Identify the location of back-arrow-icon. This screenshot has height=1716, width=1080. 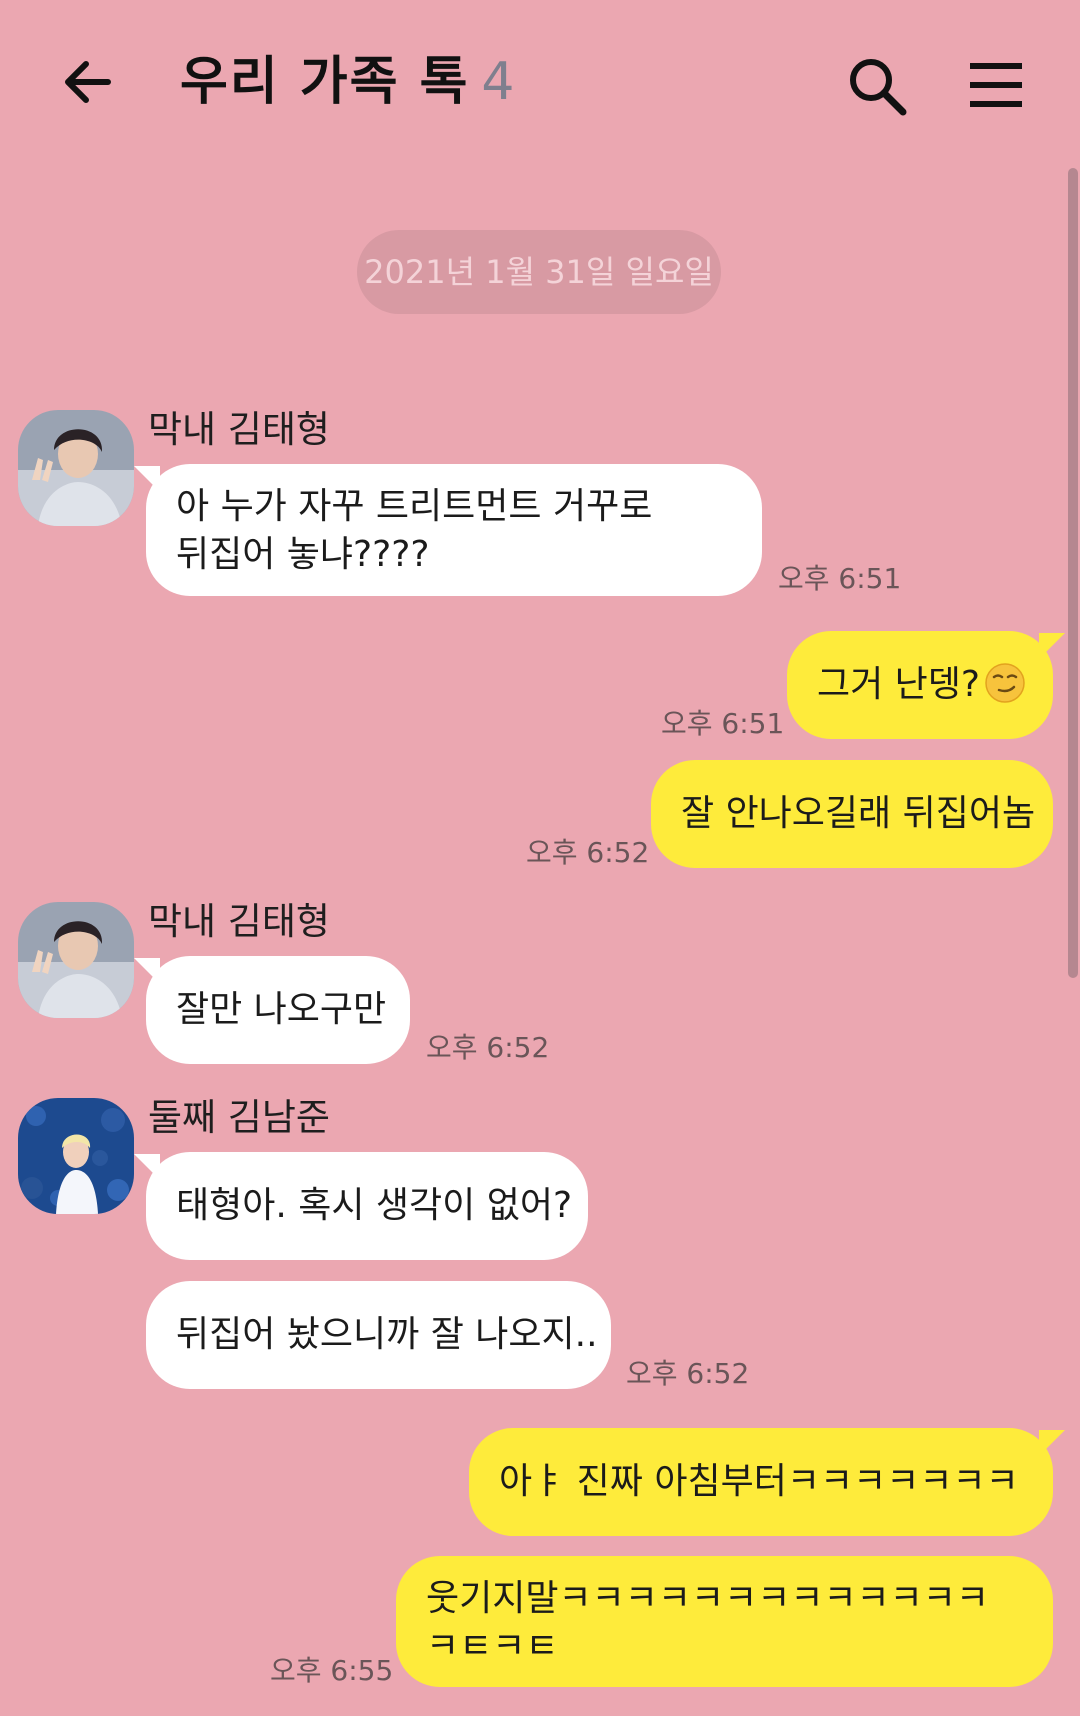
(88, 82).